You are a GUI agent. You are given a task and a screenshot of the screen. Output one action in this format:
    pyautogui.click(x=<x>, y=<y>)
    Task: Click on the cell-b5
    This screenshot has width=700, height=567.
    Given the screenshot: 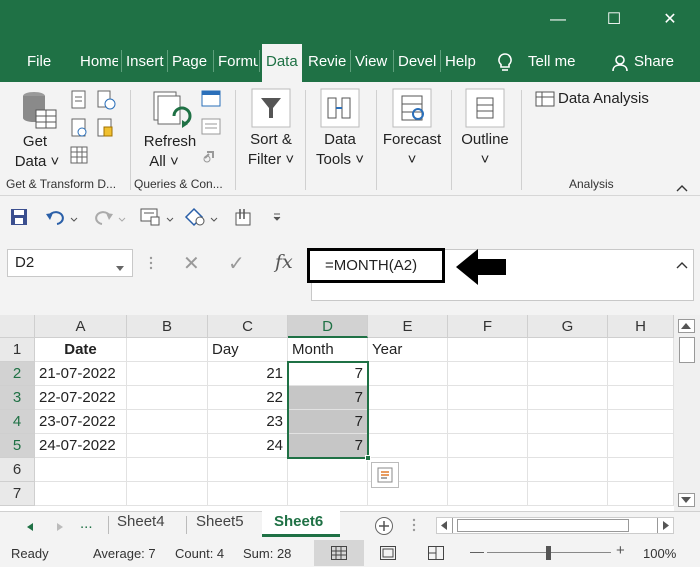 What is the action you would take?
    pyautogui.click(x=167, y=446)
    